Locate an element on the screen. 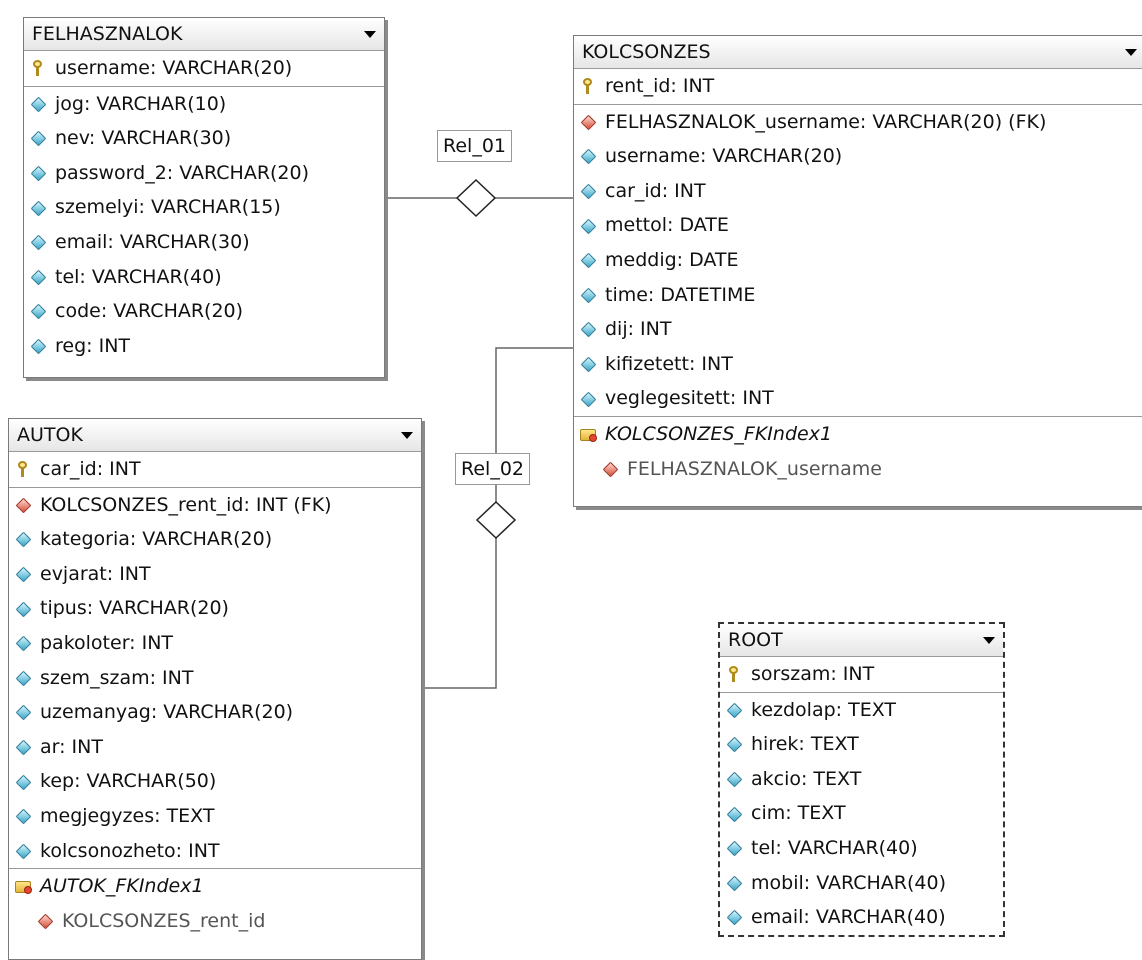 Image resolution: width=1142 pixels, height=960 pixels. column-row: time: DATETIME is located at coordinates (858, 295).